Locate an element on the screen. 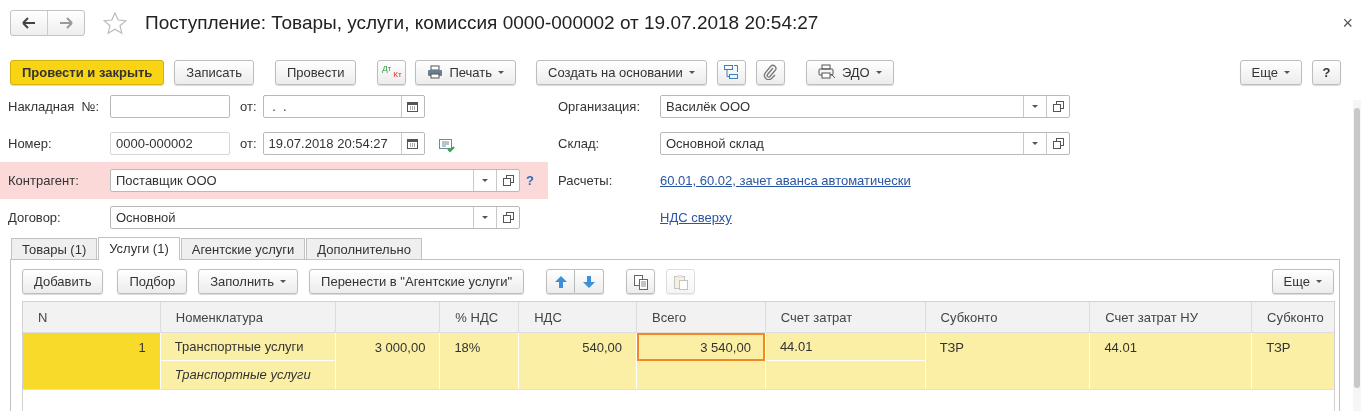  toolbar-button: Подбор is located at coordinates (152, 281).